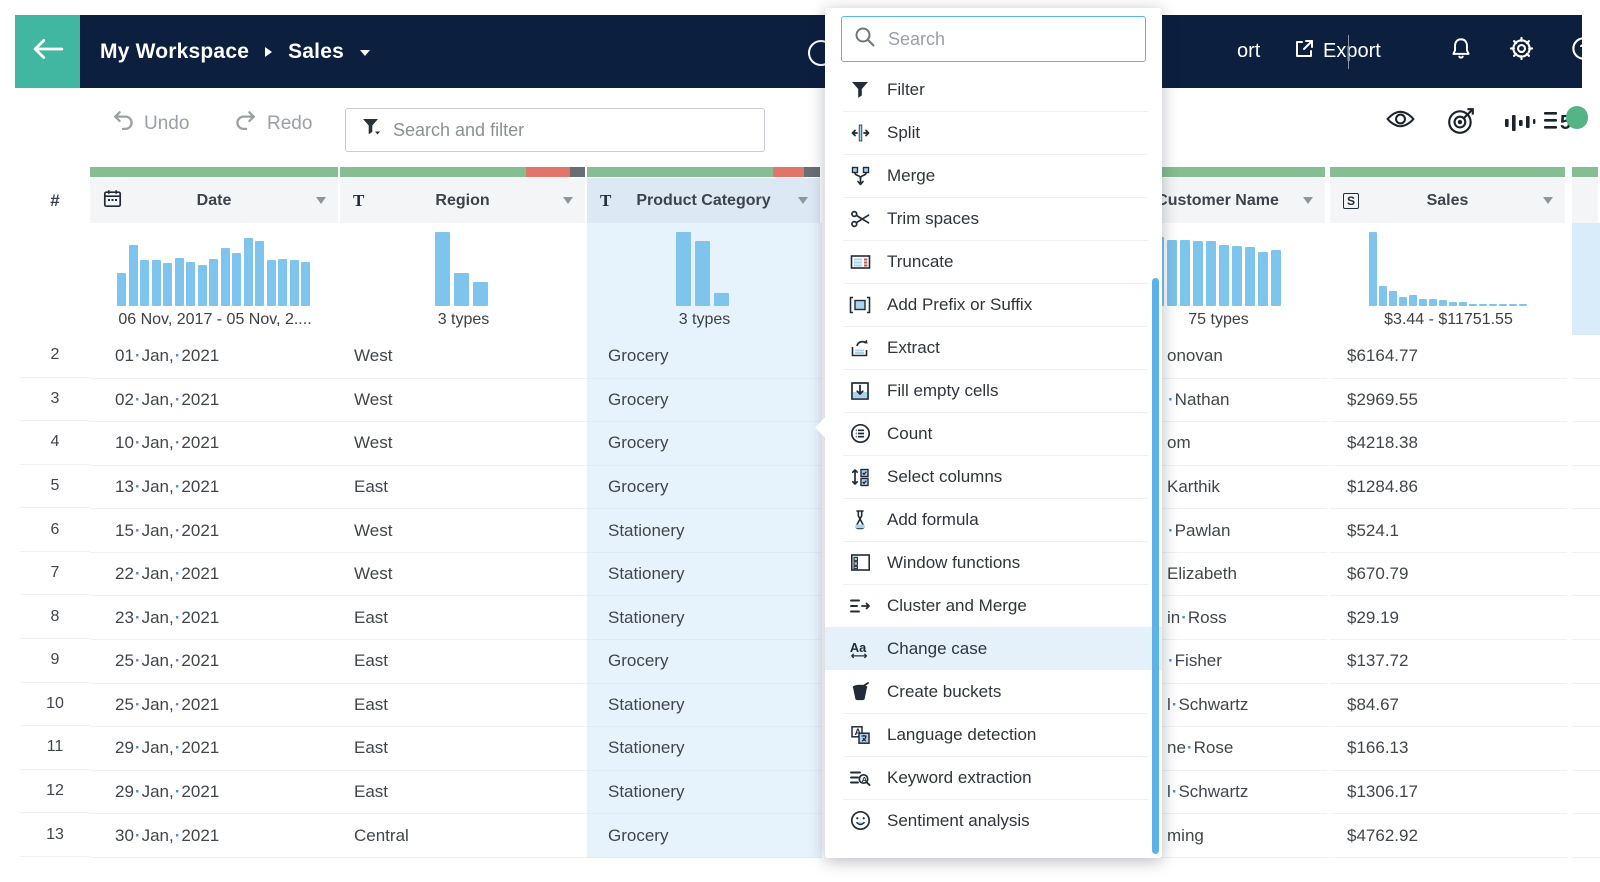 The width and height of the screenshot is (1600, 882). Describe the element at coordinates (214, 200) in the screenshot. I see `column-header-date: Date` at that location.